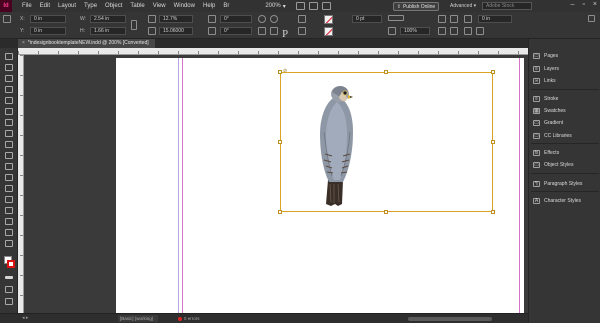  Describe the element at coordinates (591, 18) in the screenshot. I see `panel-menu-icon` at that location.